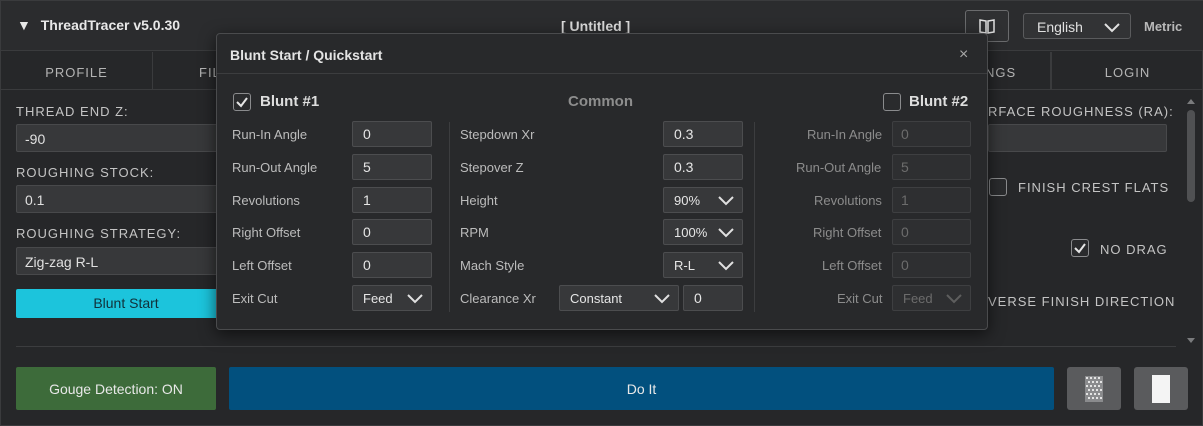 This screenshot has width=1203, height=426. I want to click on no-drag-label: NO DRAG, so click(1134, 249).